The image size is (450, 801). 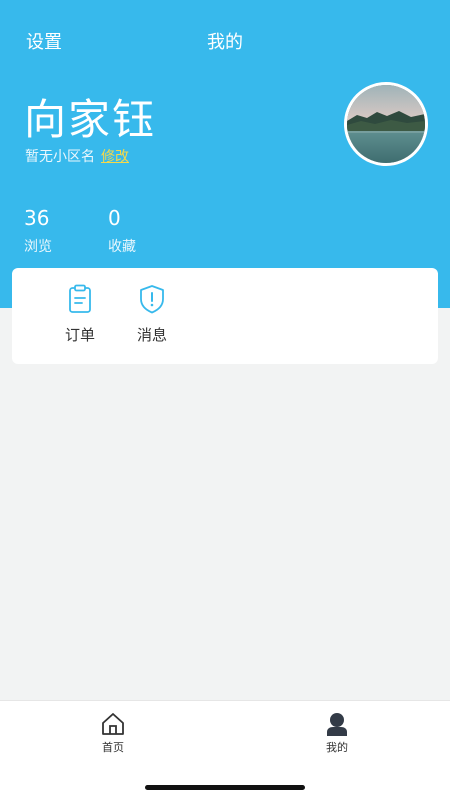 What do you see at coordinates (115, 157) in the screenshot?
I see `edit-community-link: 修改` at bounding box center [115, 157].